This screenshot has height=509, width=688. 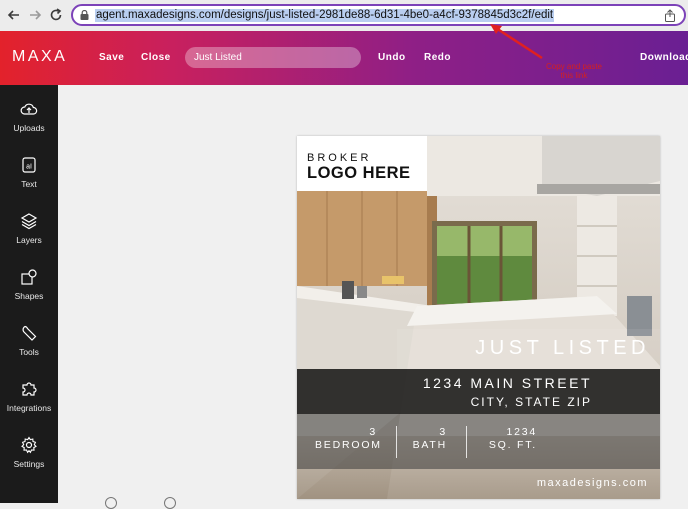 I want to click on layers-icon, so click(x=29, y=221).